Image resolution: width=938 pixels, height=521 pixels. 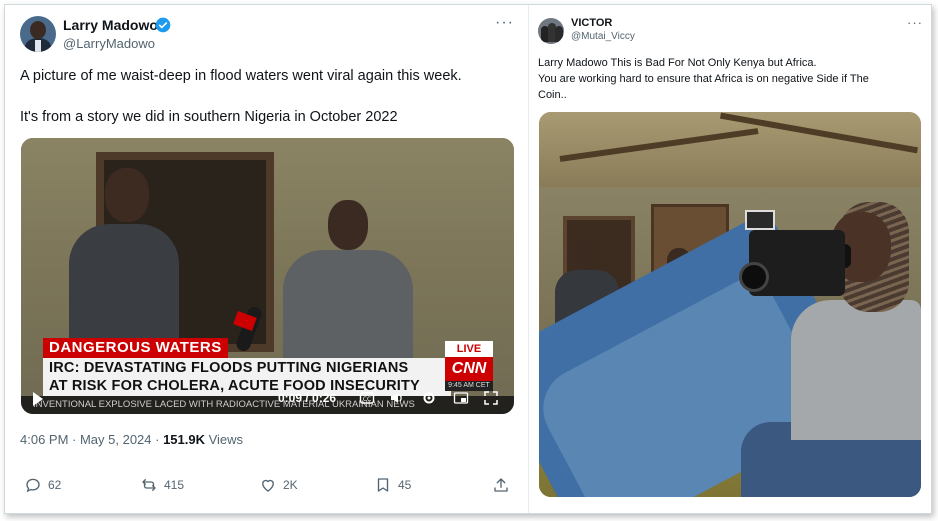 What do you see at coordinates (149, 485) in the screenshot?
I see `repost-icon` at bounding box center [149, 485].